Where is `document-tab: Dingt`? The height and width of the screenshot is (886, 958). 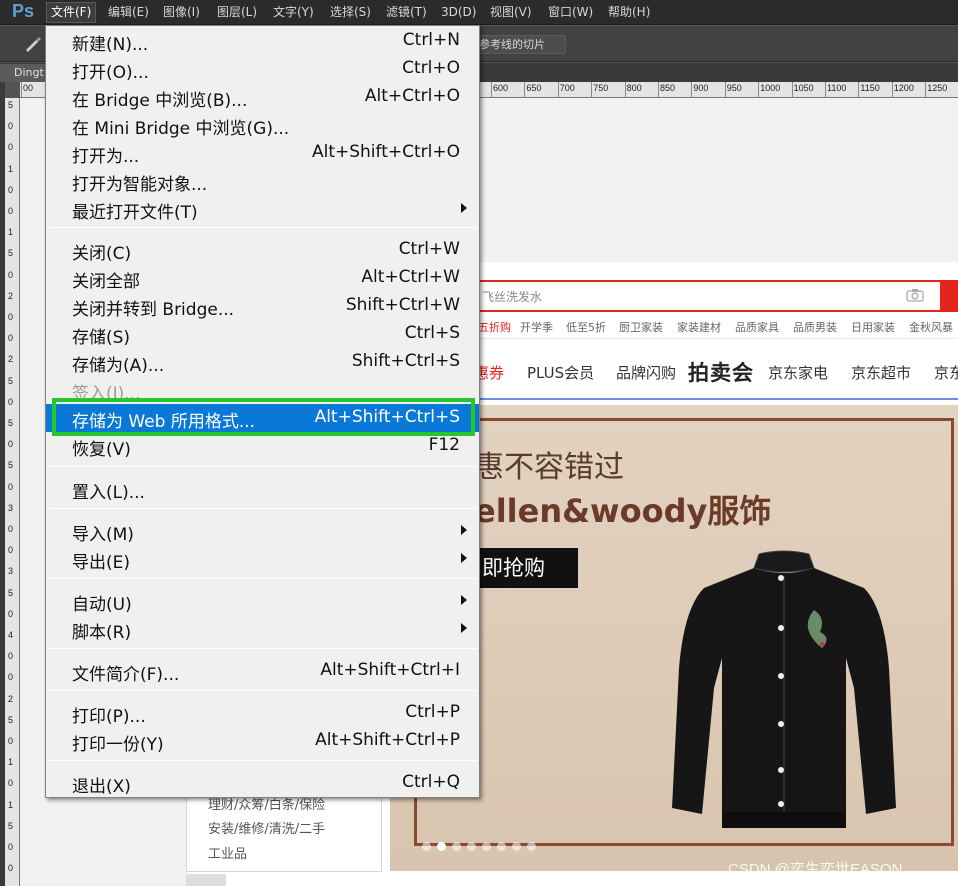
document-tab: Dingt is located at coordinates (23, 73).